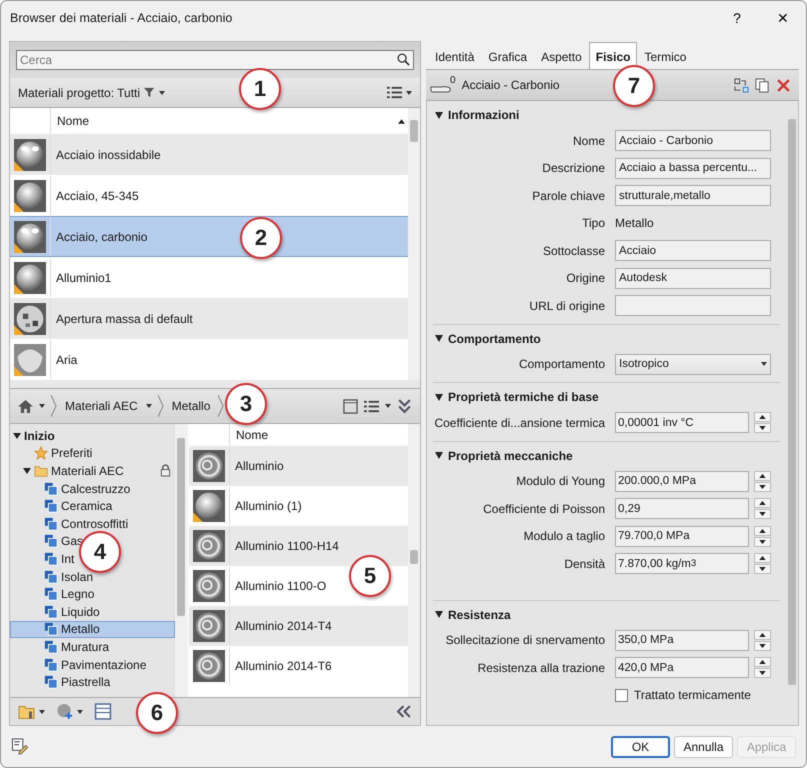 Image resolution: width=807 pixels, height=768 pixels. What do you see at coordinates (783, 85) in the screenshot?
I see `delete-icon` at bounding box center [783, 85].